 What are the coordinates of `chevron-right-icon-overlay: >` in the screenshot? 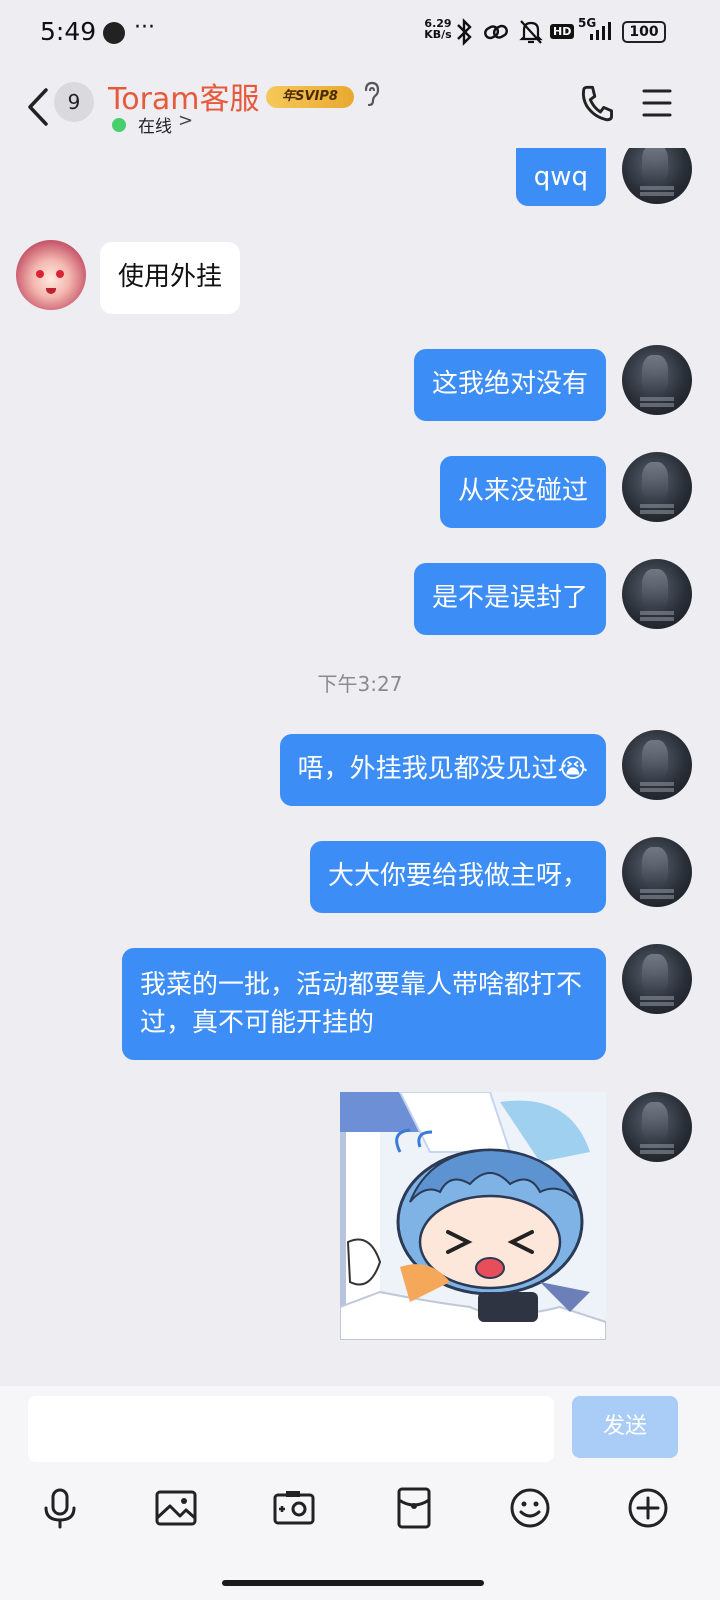 It's located at (185, 120).